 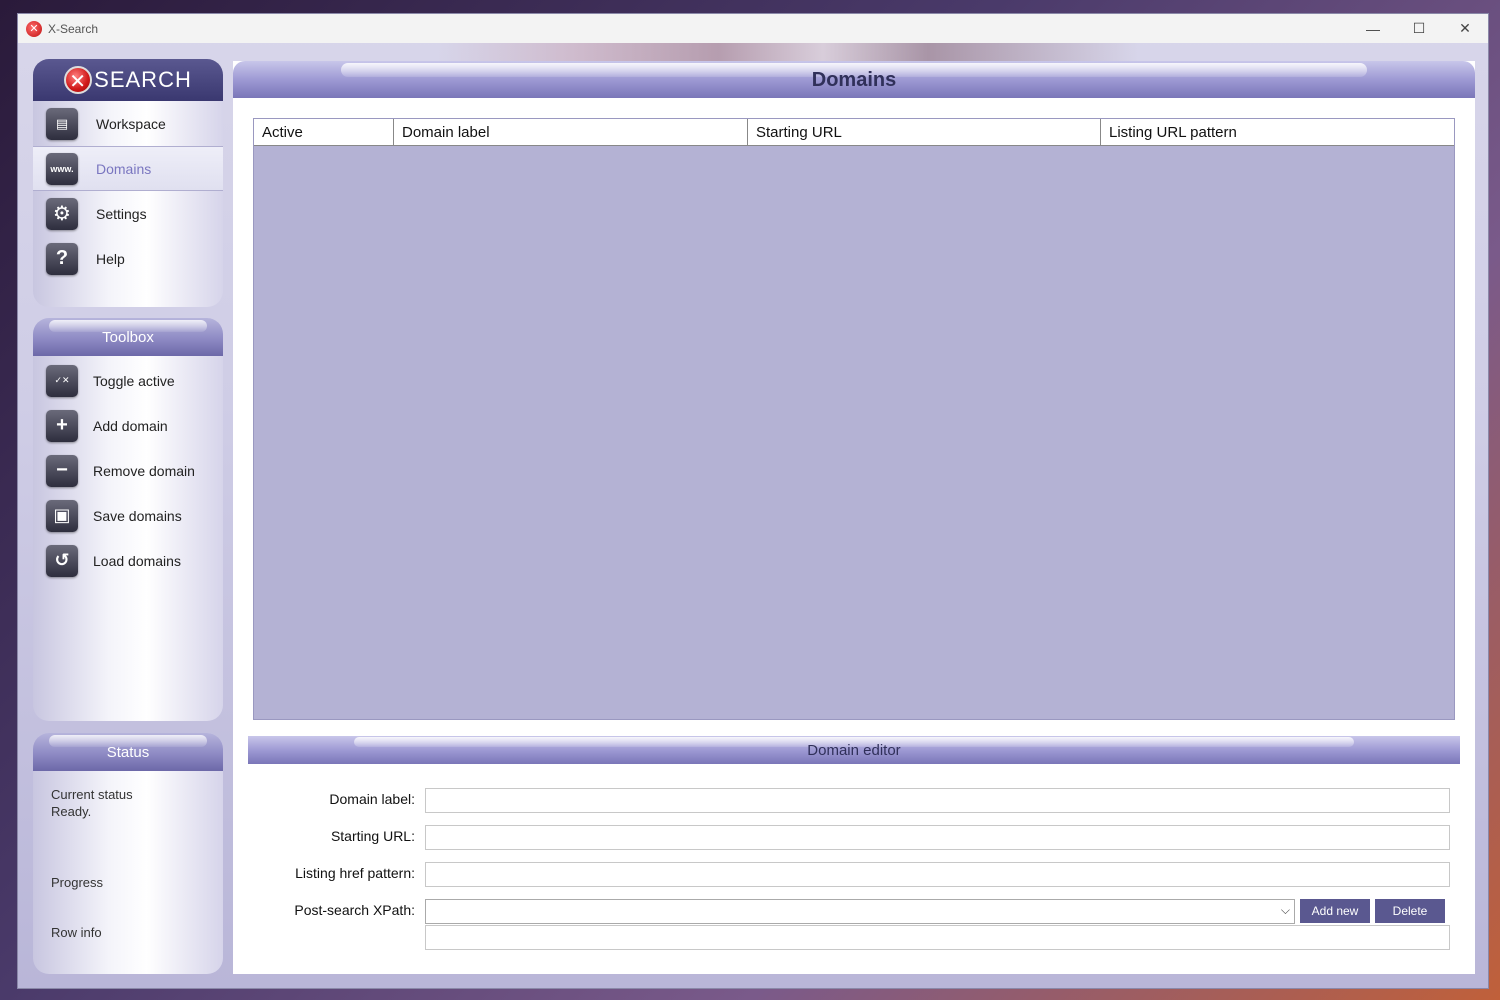 I want to click on domain-label-input, so click(x=937, y=800).